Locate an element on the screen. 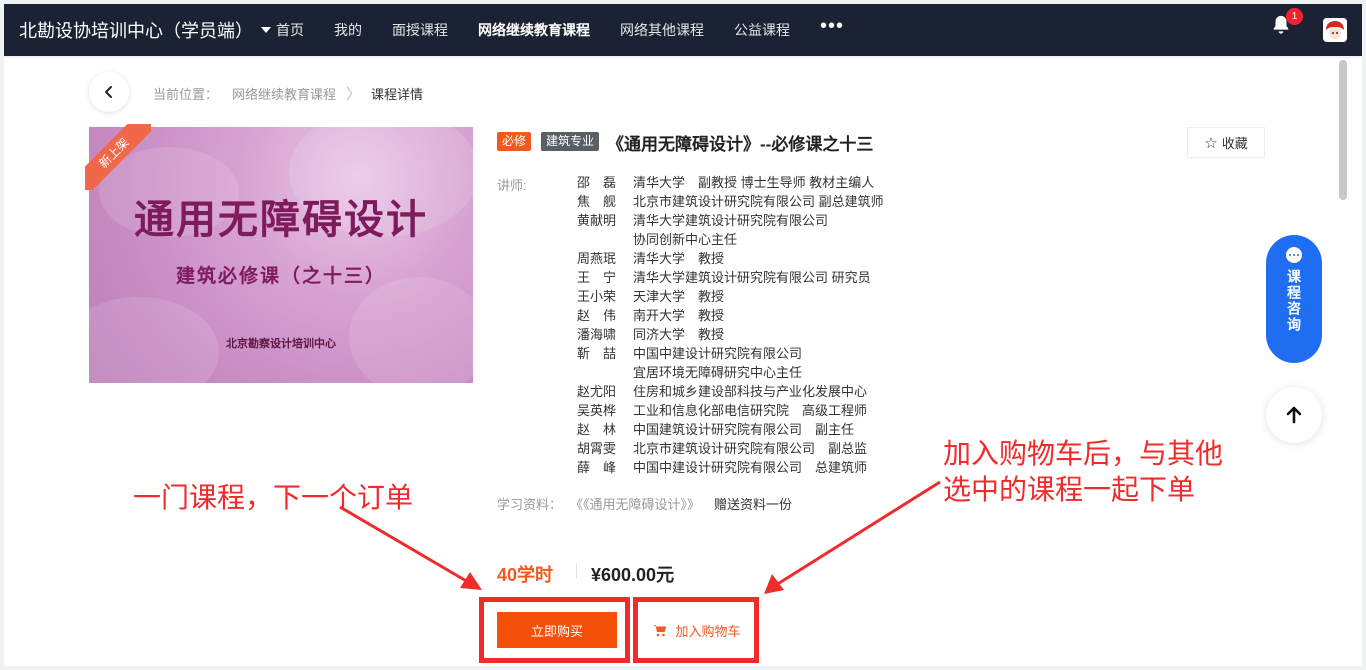  cover-title: 通用无障碍设计 is located at coordinates (281, 220).